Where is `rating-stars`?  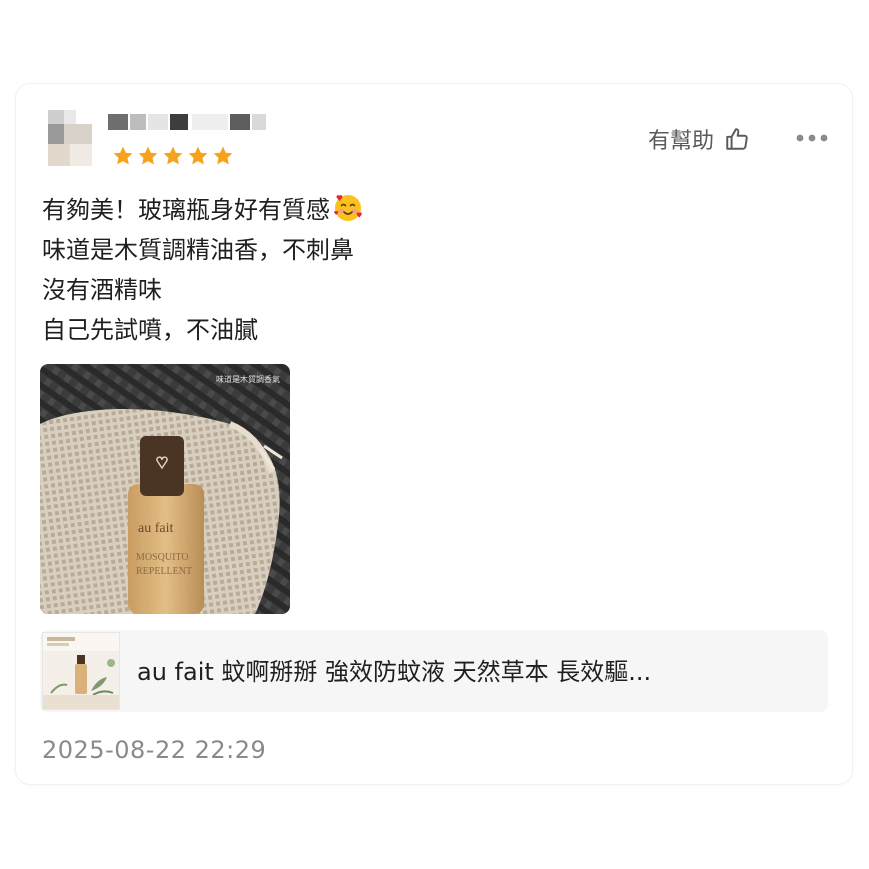
rating-stars is located at coordinates (173, 156).